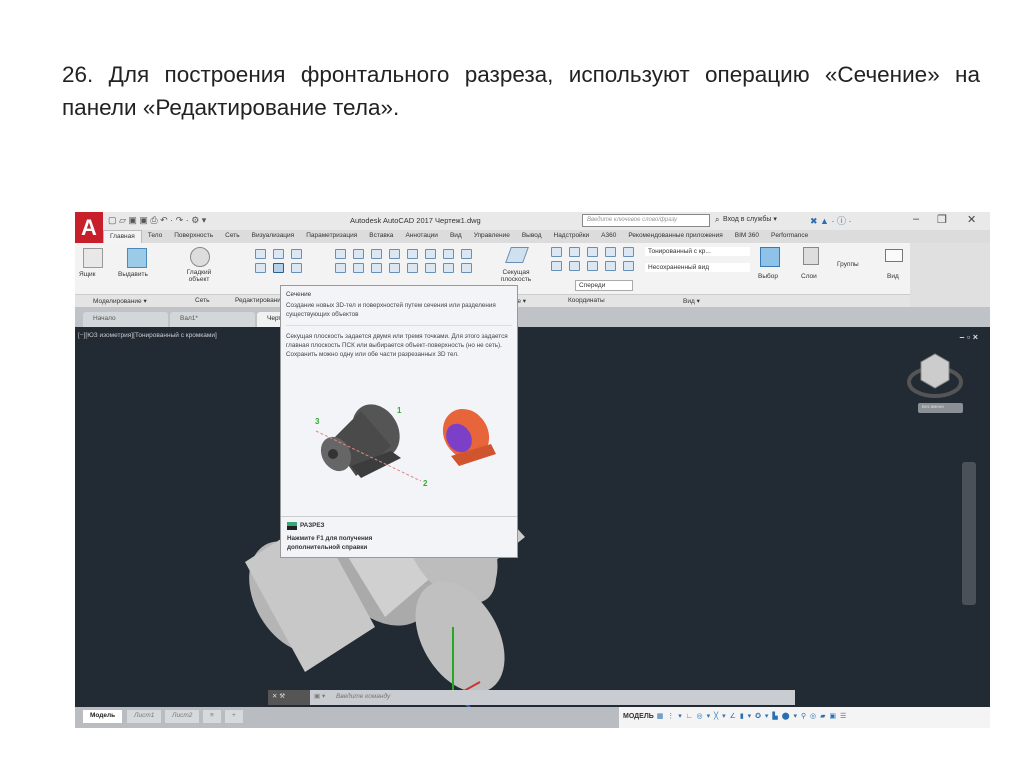 The height and width of the screenshot is (767, 1024). Describe the element at coordinates (415, 220) in the screenshot. I see `window-title: Autodesk AutoCAD 2017 Чертеж1.dwg` at that location.